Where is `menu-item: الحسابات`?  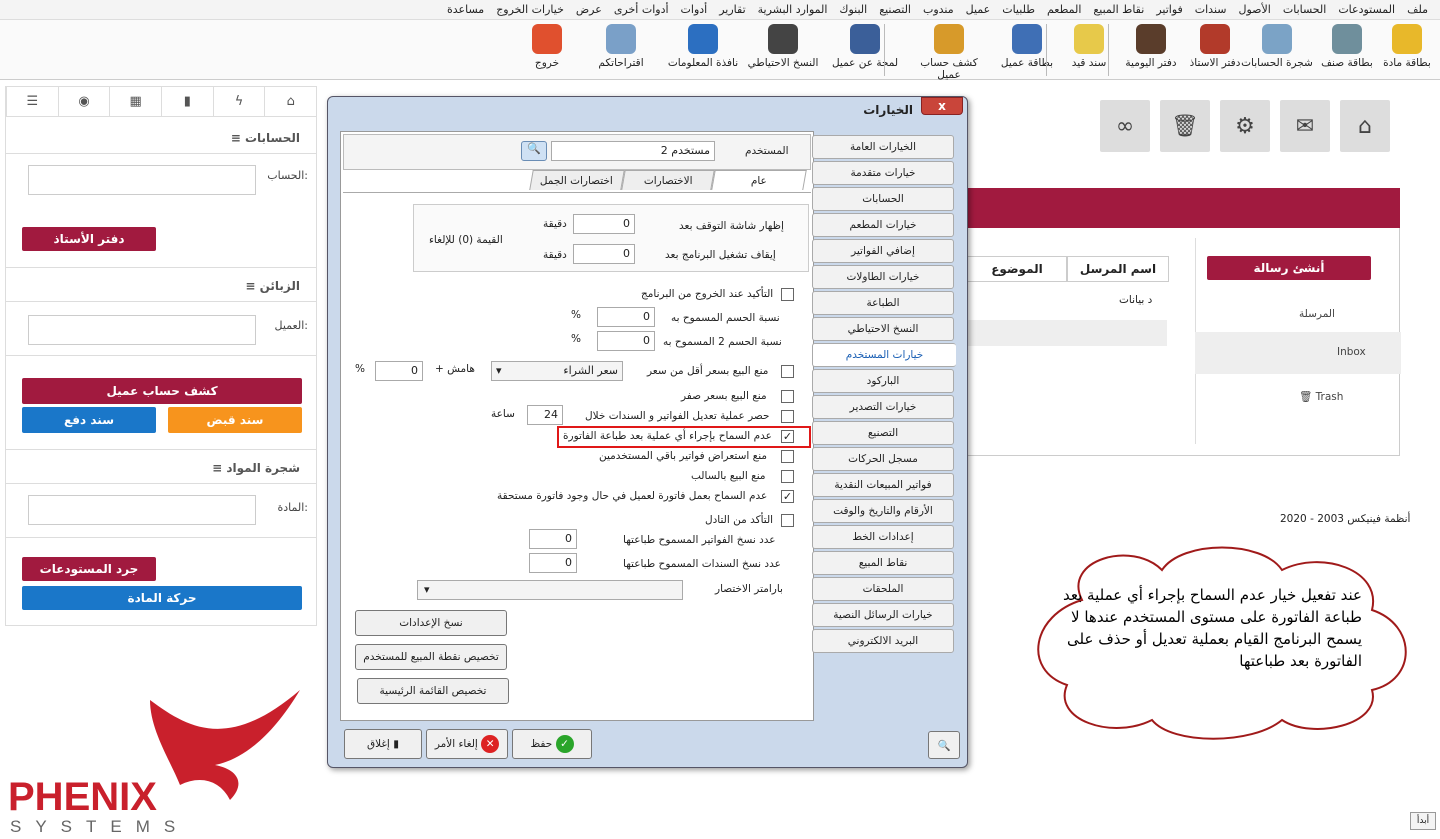 menu-item: الحسابات is located at coordinates (1304, 9).